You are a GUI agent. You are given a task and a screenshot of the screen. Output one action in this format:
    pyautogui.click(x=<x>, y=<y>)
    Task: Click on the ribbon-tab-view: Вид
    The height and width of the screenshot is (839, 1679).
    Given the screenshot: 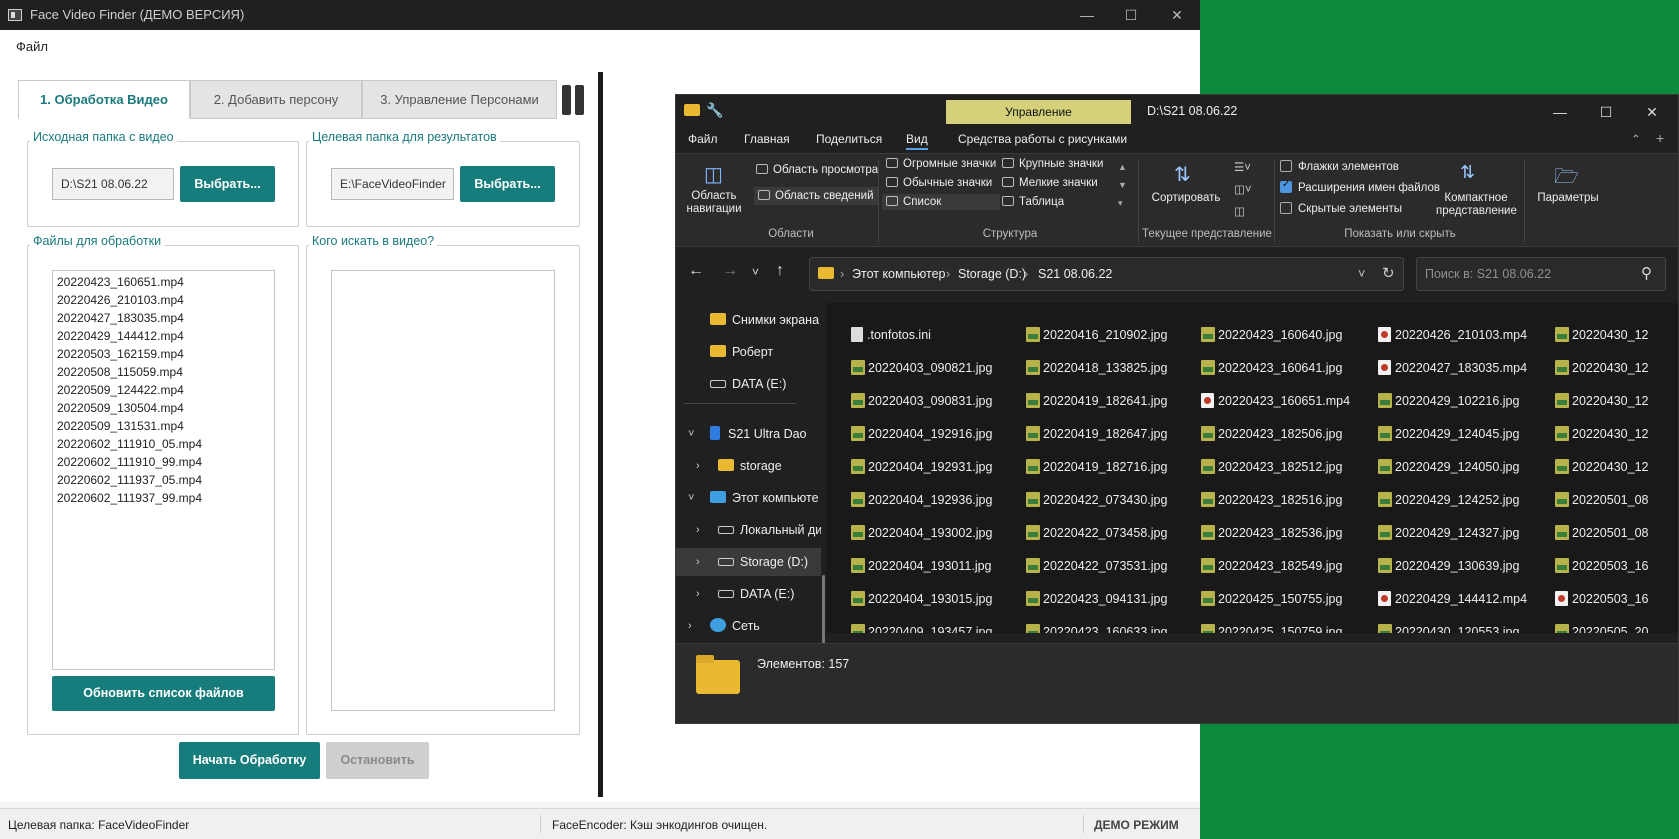 What is the action you would take?
    pyautogui.click(x=917, y=141)
    